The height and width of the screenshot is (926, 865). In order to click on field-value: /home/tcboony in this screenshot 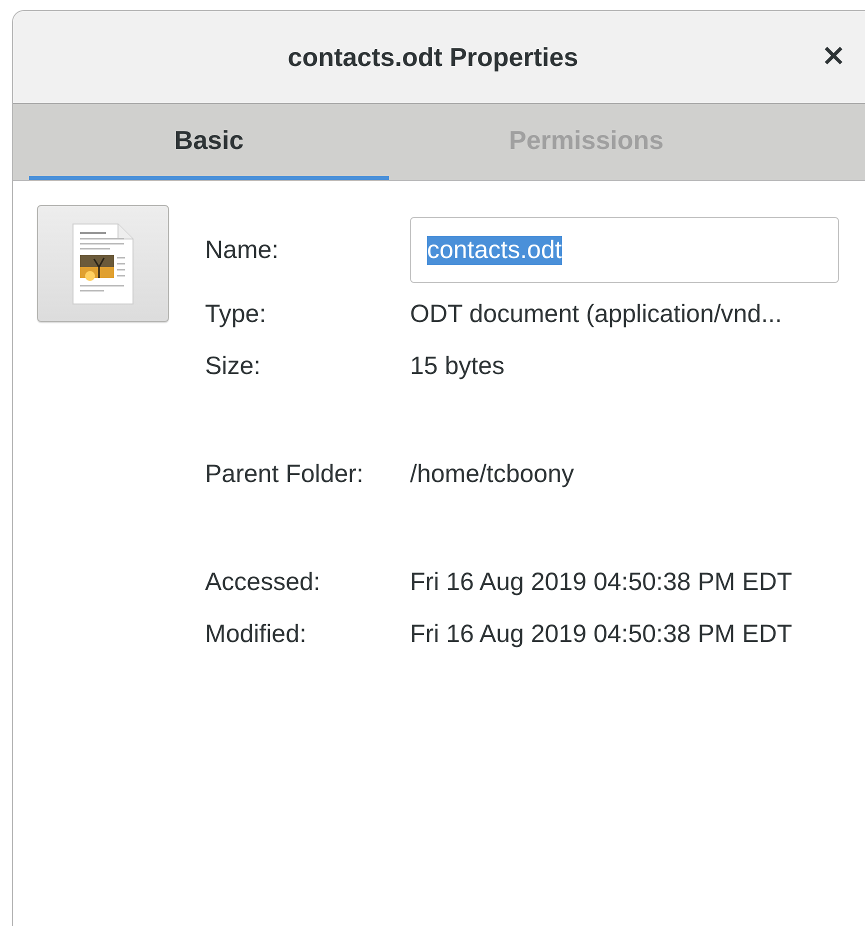, I will do `click(492, 474)`.